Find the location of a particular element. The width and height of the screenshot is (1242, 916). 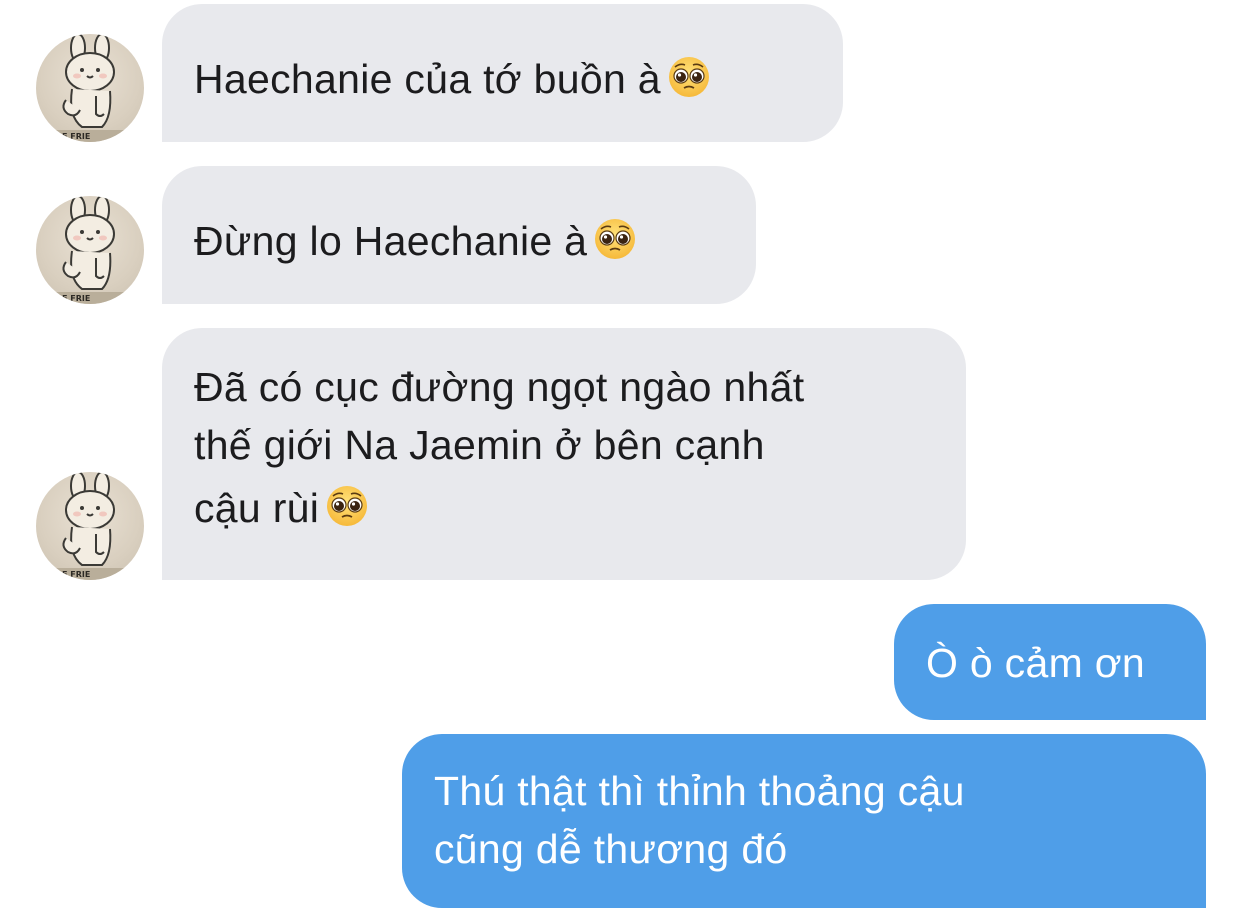

message-text: Đừng lo Haechanie à is located at coordinates (391, 241).